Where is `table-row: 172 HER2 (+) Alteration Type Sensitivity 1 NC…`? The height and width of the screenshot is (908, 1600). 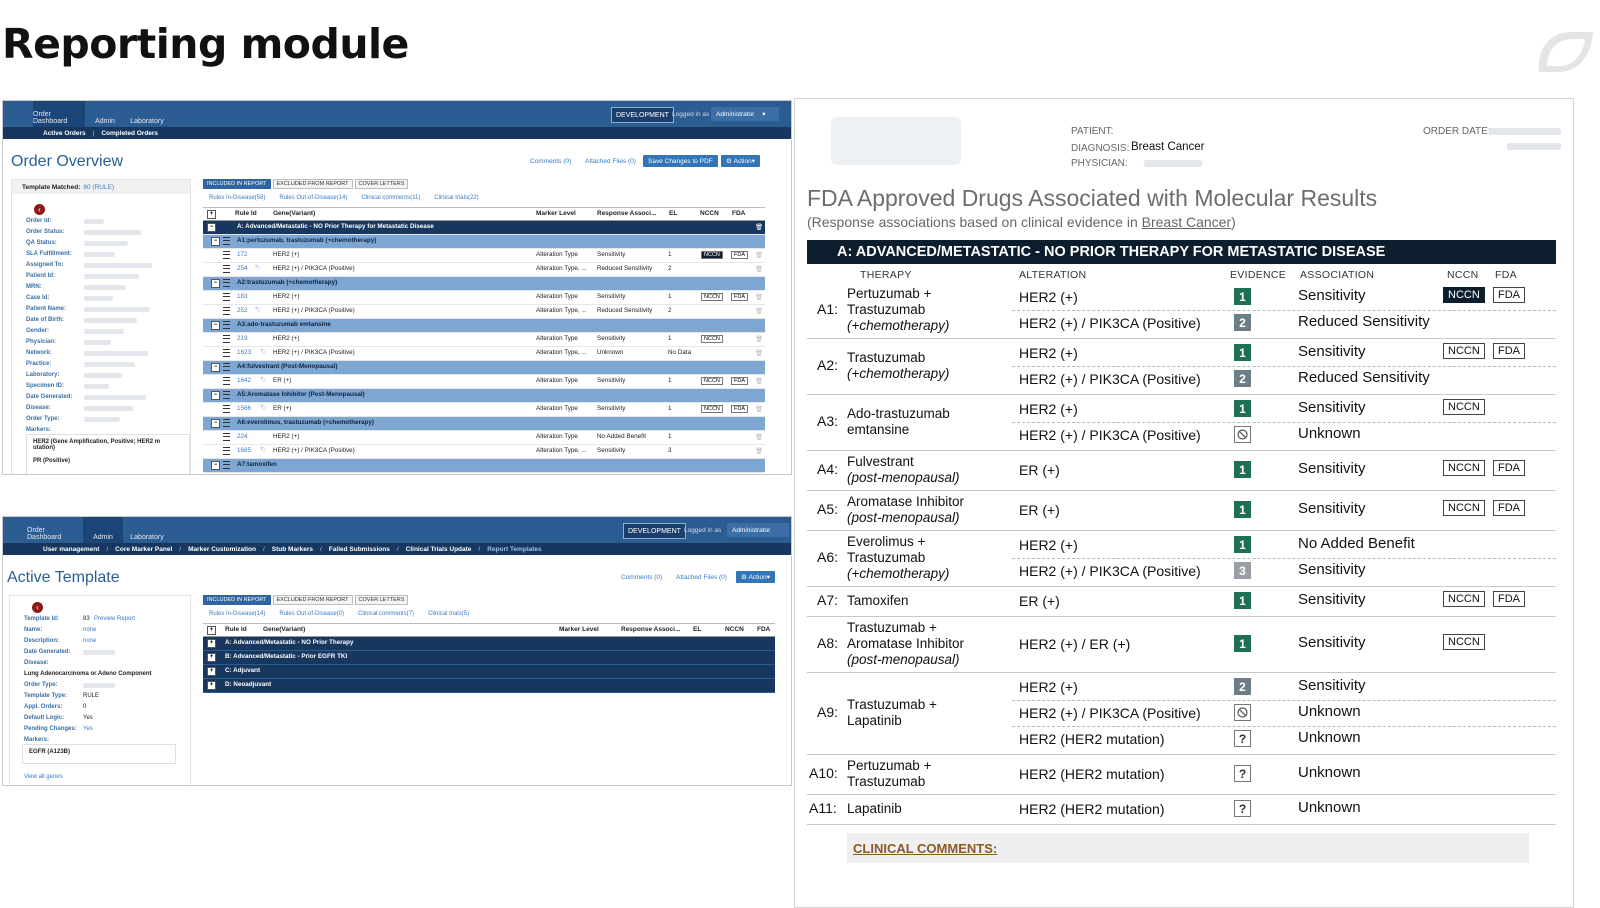
table-row: 172 HER2 (+) Alteration Type Sensitivity 1 NC… is located at coordinates (484, 256).